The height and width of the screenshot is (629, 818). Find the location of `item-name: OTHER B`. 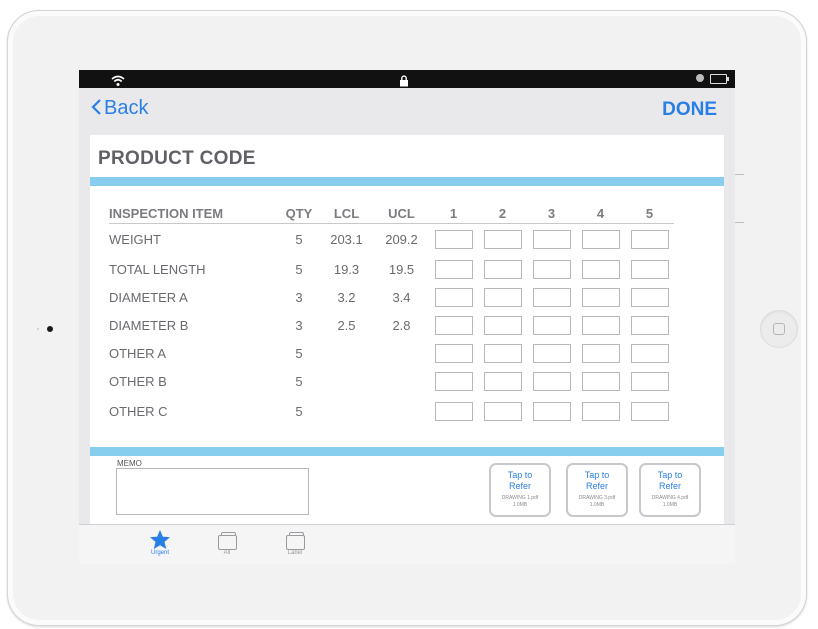

item-name: OTHER B is located at coordinates (138, 381).